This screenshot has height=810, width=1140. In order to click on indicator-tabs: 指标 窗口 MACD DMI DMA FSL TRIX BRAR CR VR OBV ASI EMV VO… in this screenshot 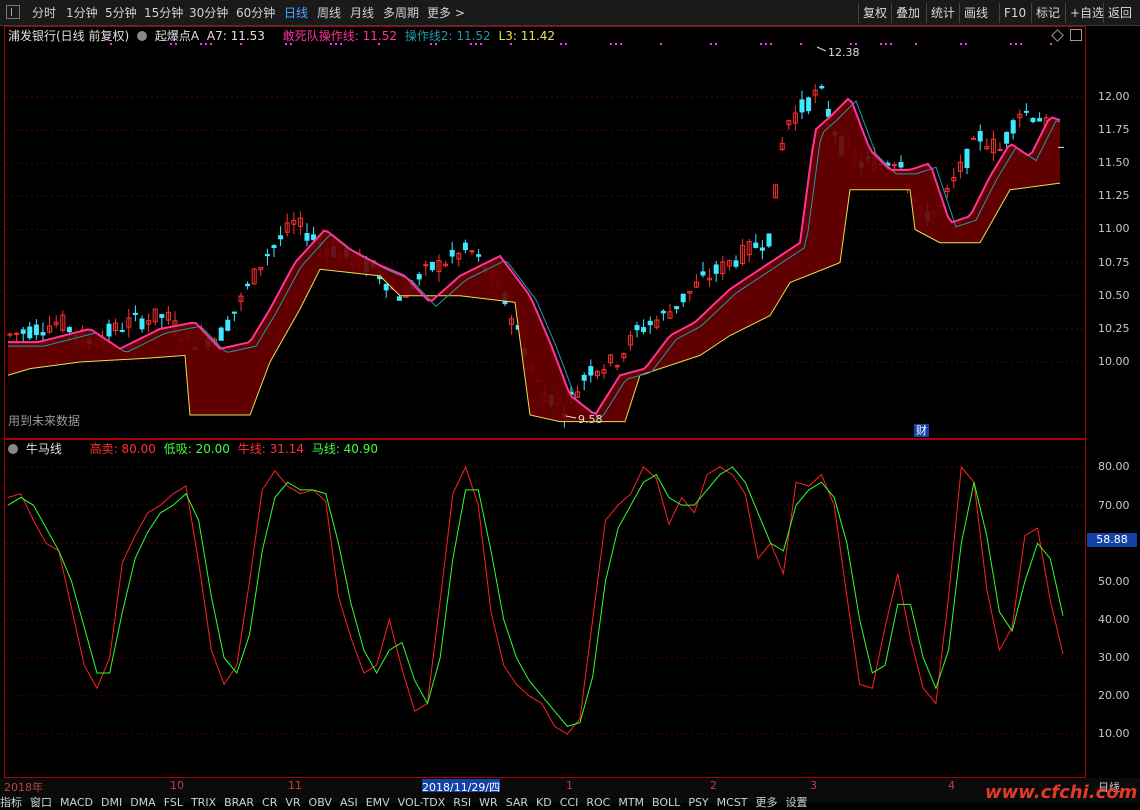, I will do `click(408, 801)`.